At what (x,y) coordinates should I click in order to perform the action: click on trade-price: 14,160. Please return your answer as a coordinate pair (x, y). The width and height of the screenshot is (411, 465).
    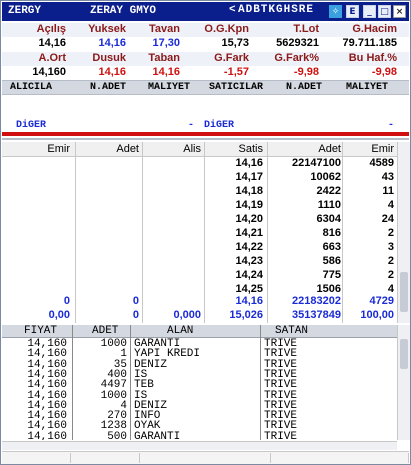
    Looking at the image, I should click on (47, 435).